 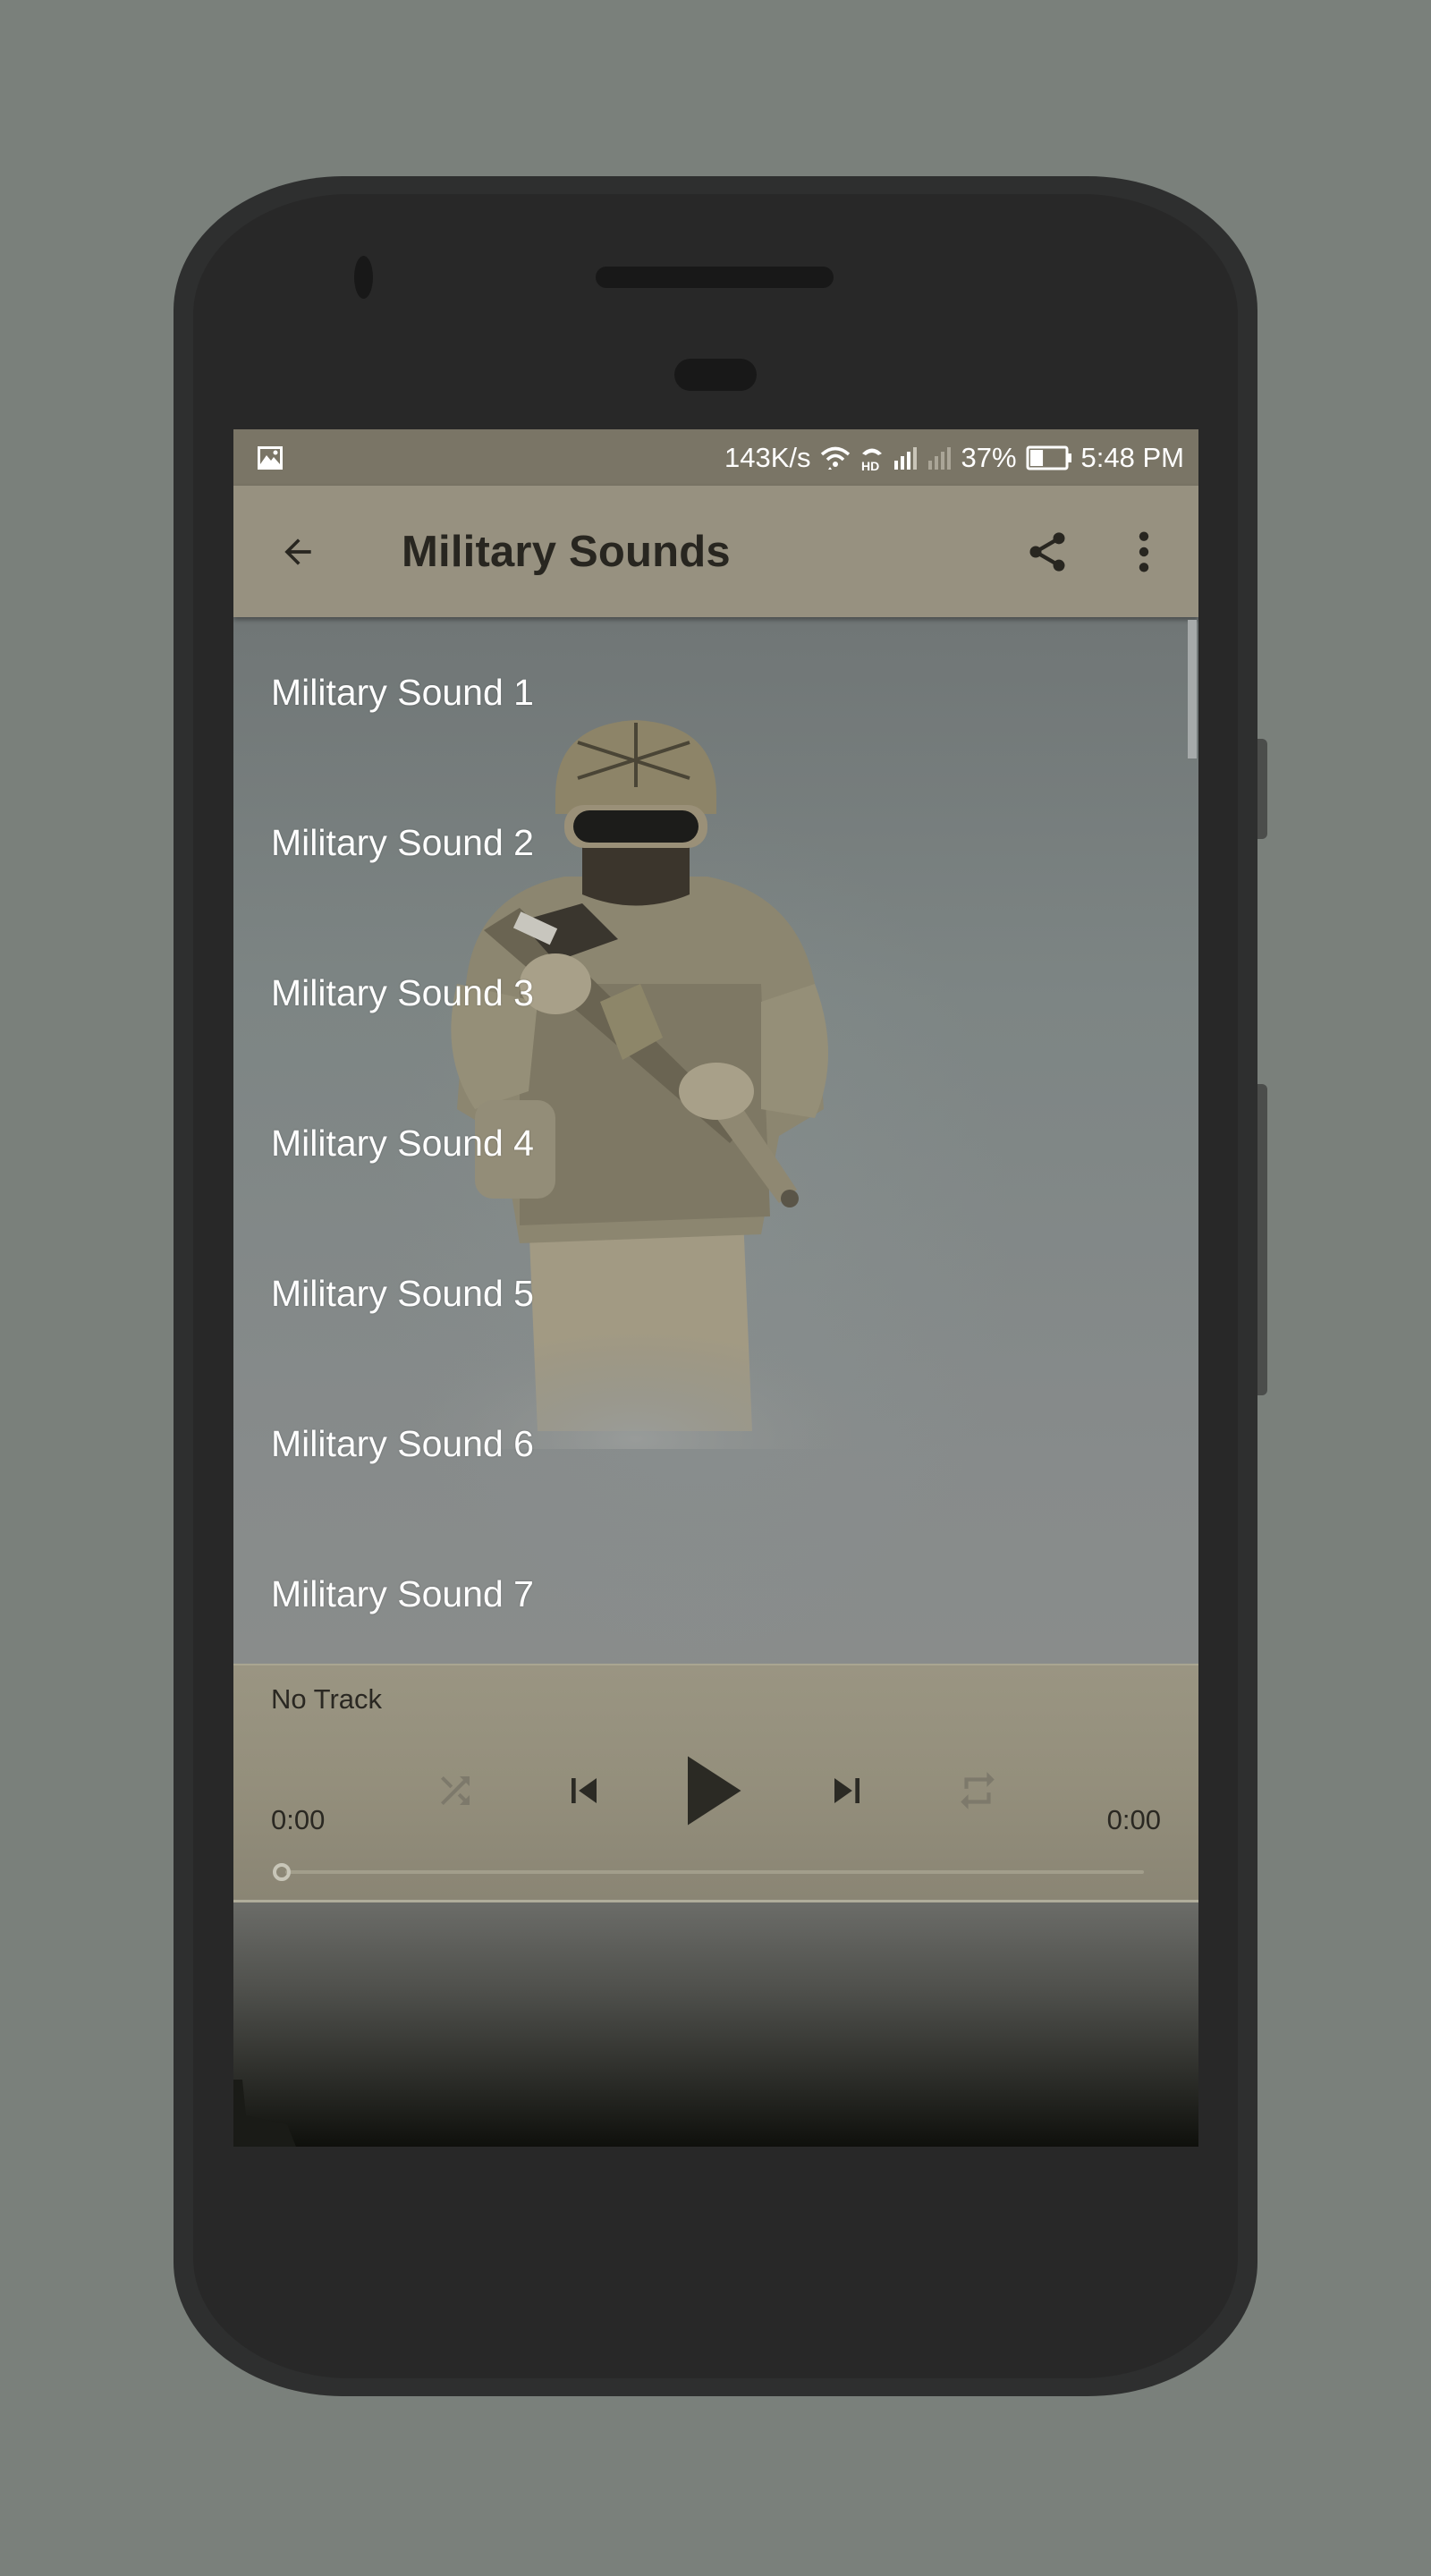 What do you see at coordinates (1193, 689) in the screenshot?
I see `list-scrollbar` at bounding box center [1193, 689].